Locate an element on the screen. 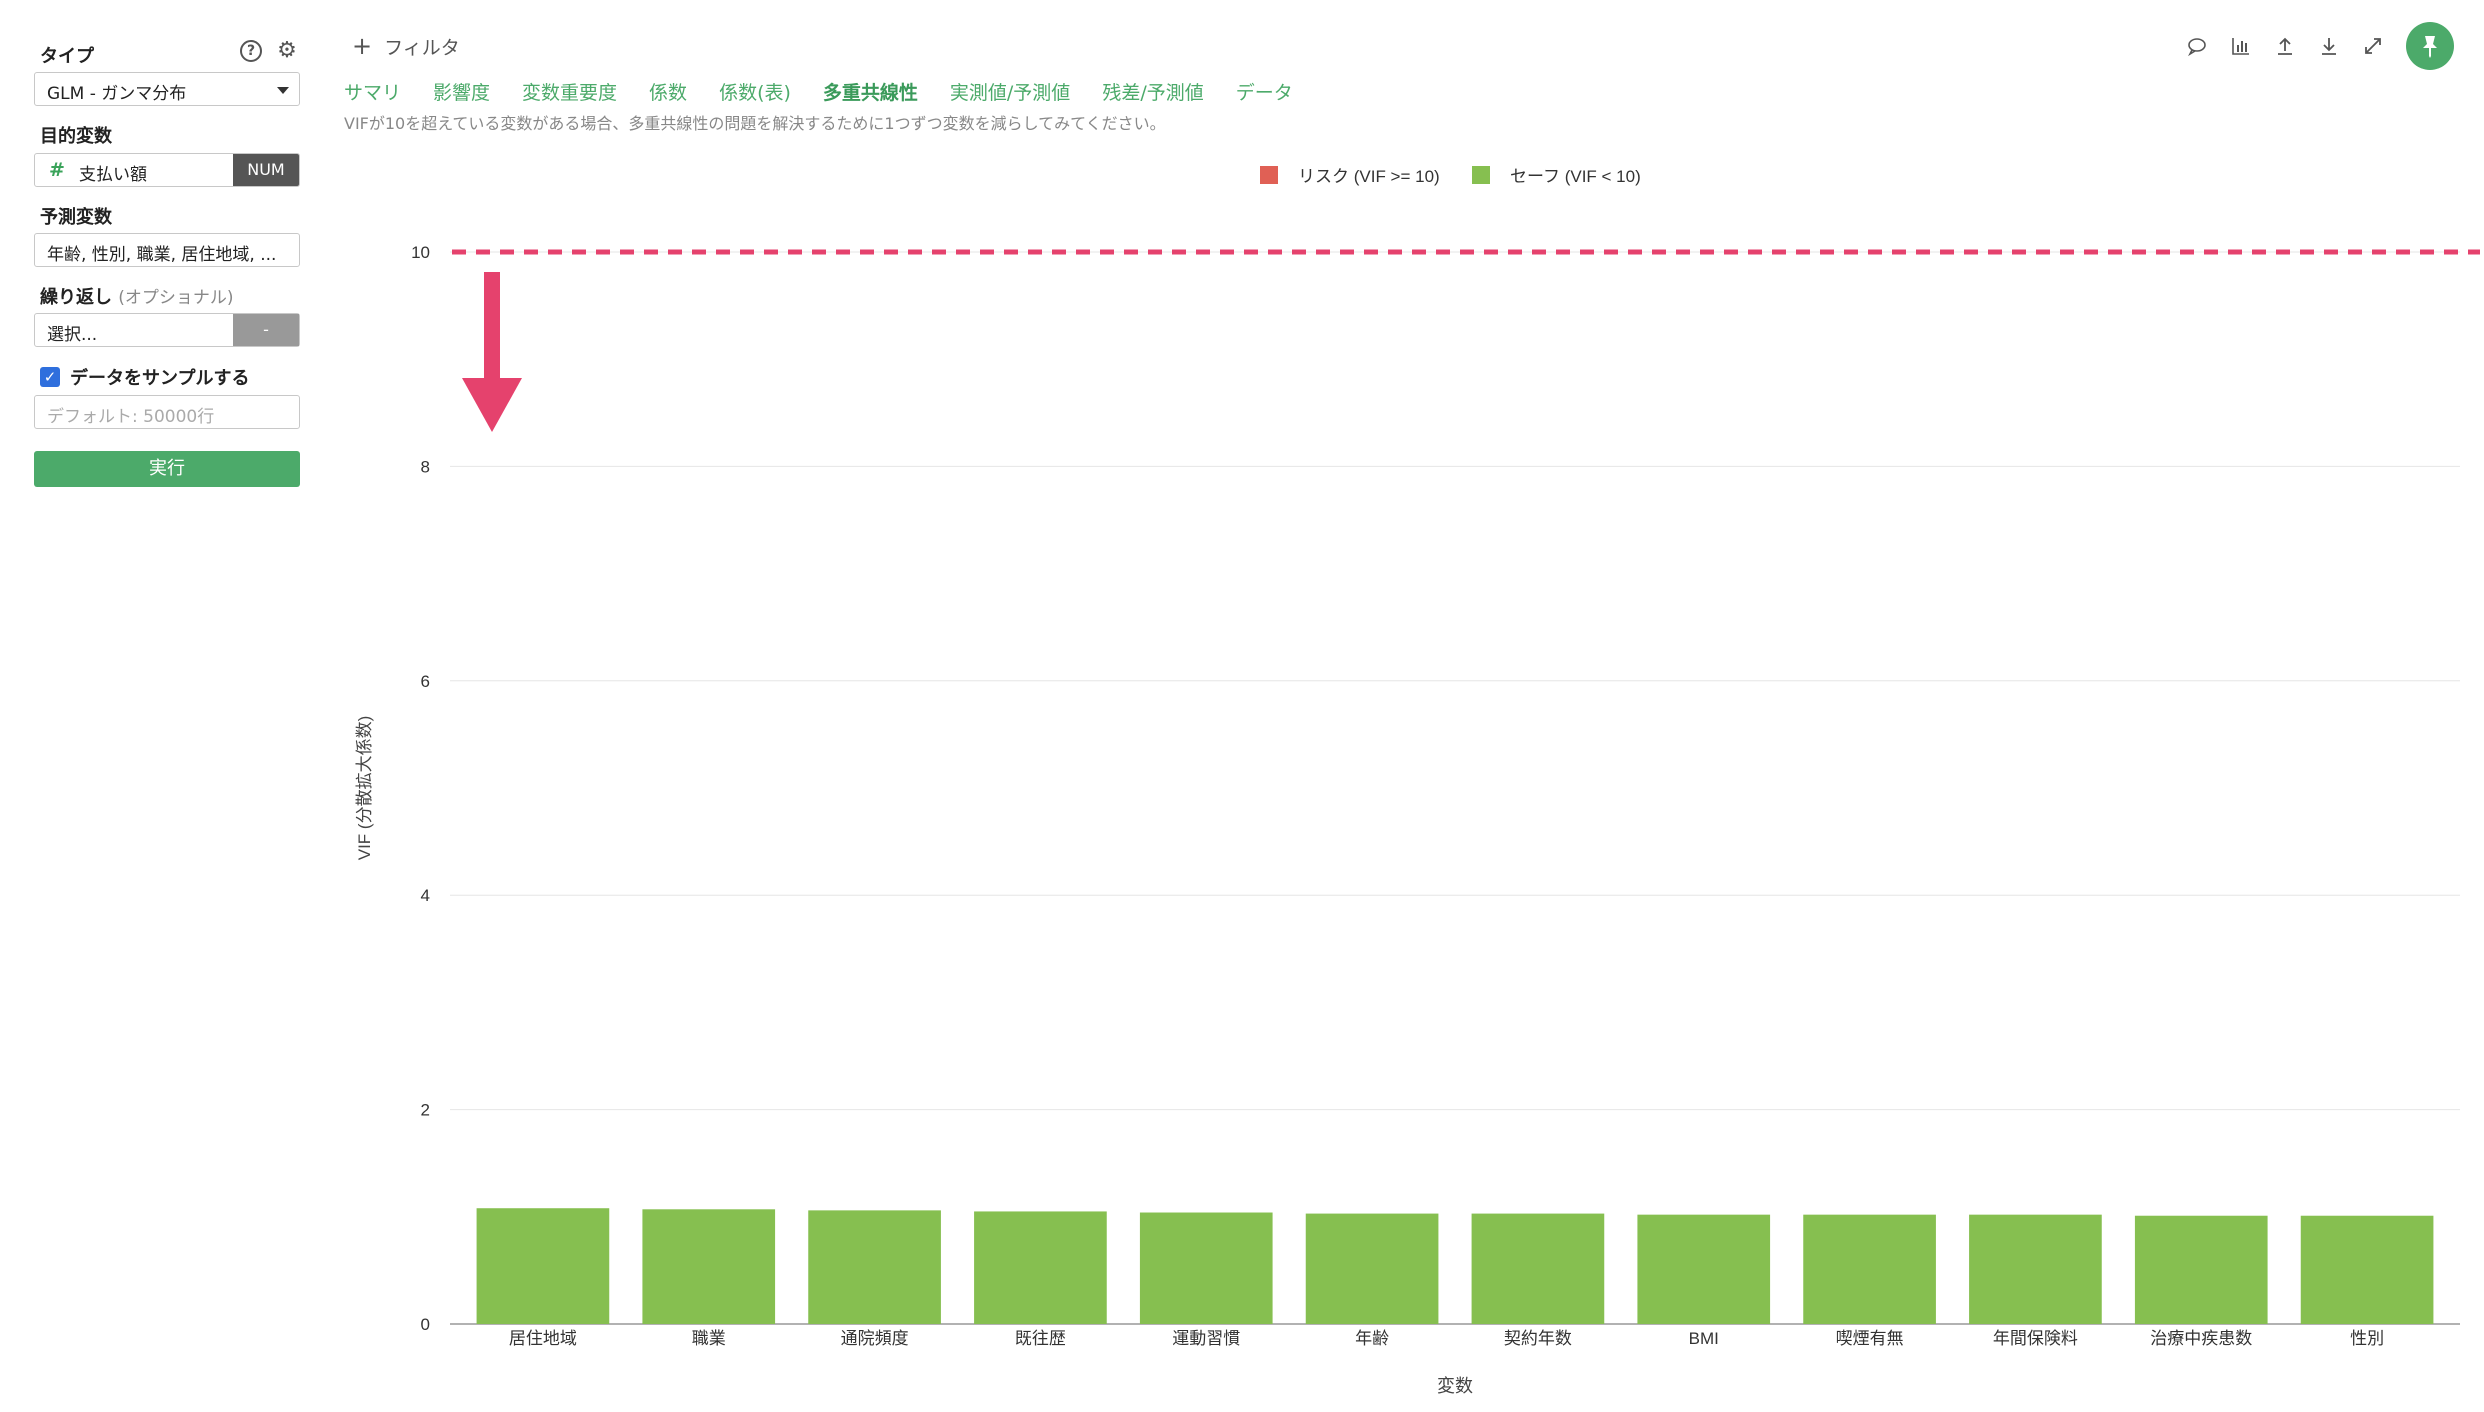 Image resolution: width=2484 pixels, height=1412 pixels. type-select-value: GLM - ガンマ分布 is located at coordinates (117, 94).